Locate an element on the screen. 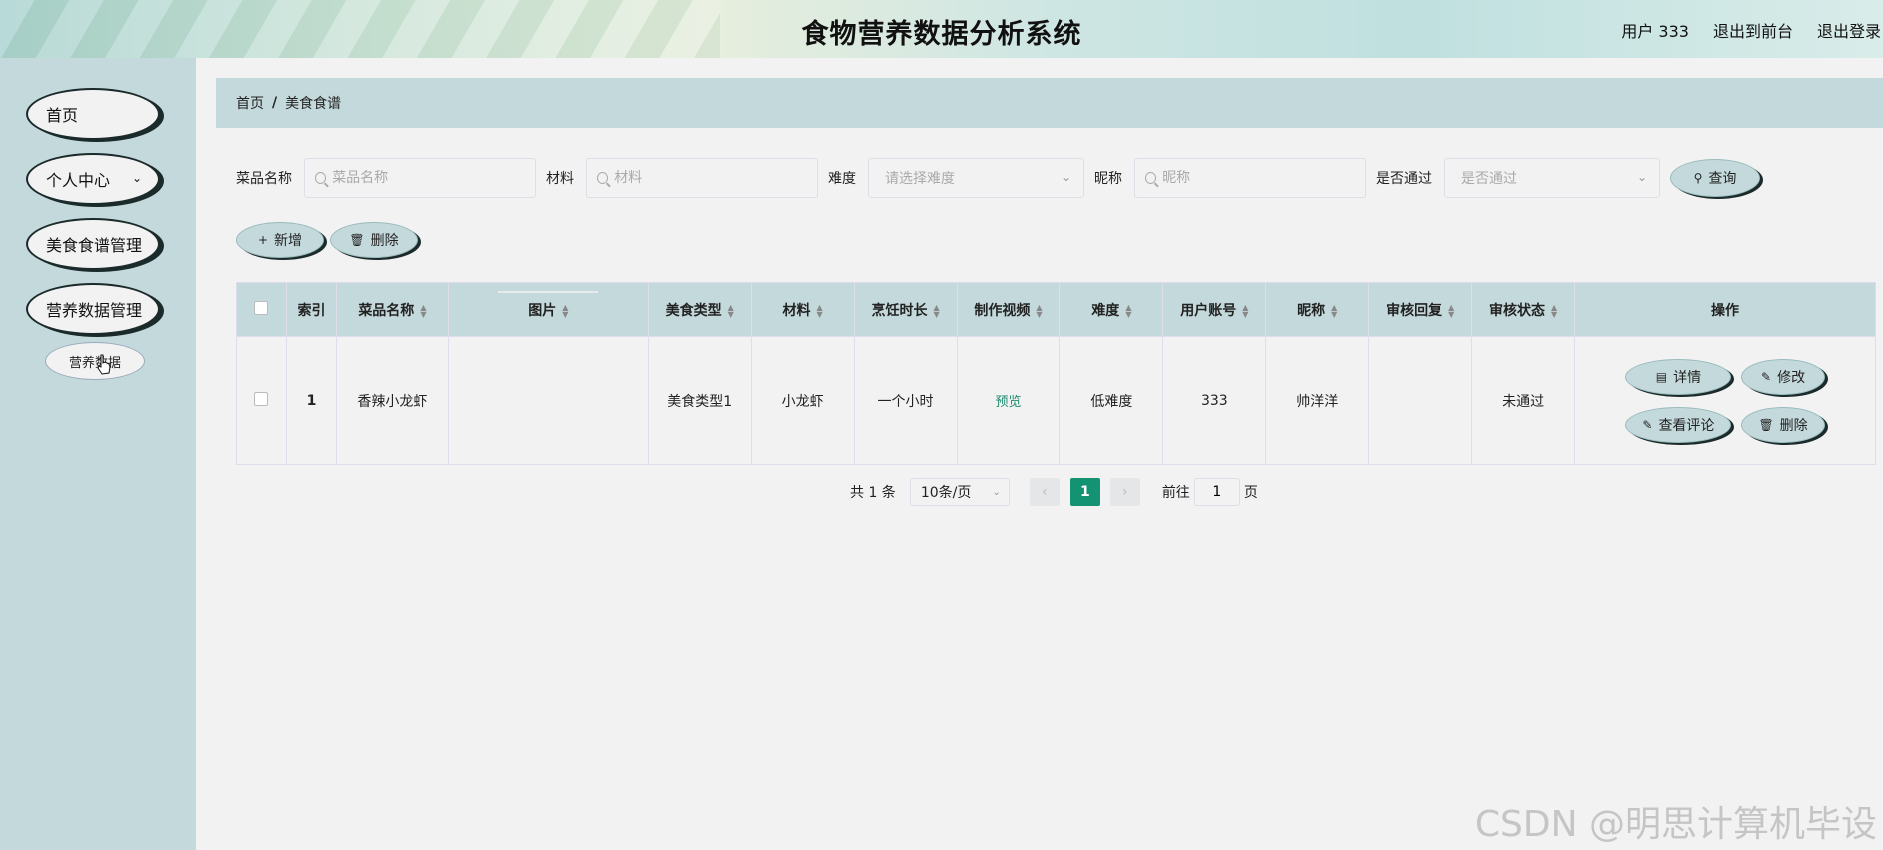 This screenshot has width=1883, height=850. edit-button: ✎ 修改 is located at coordinates (1783, 376).